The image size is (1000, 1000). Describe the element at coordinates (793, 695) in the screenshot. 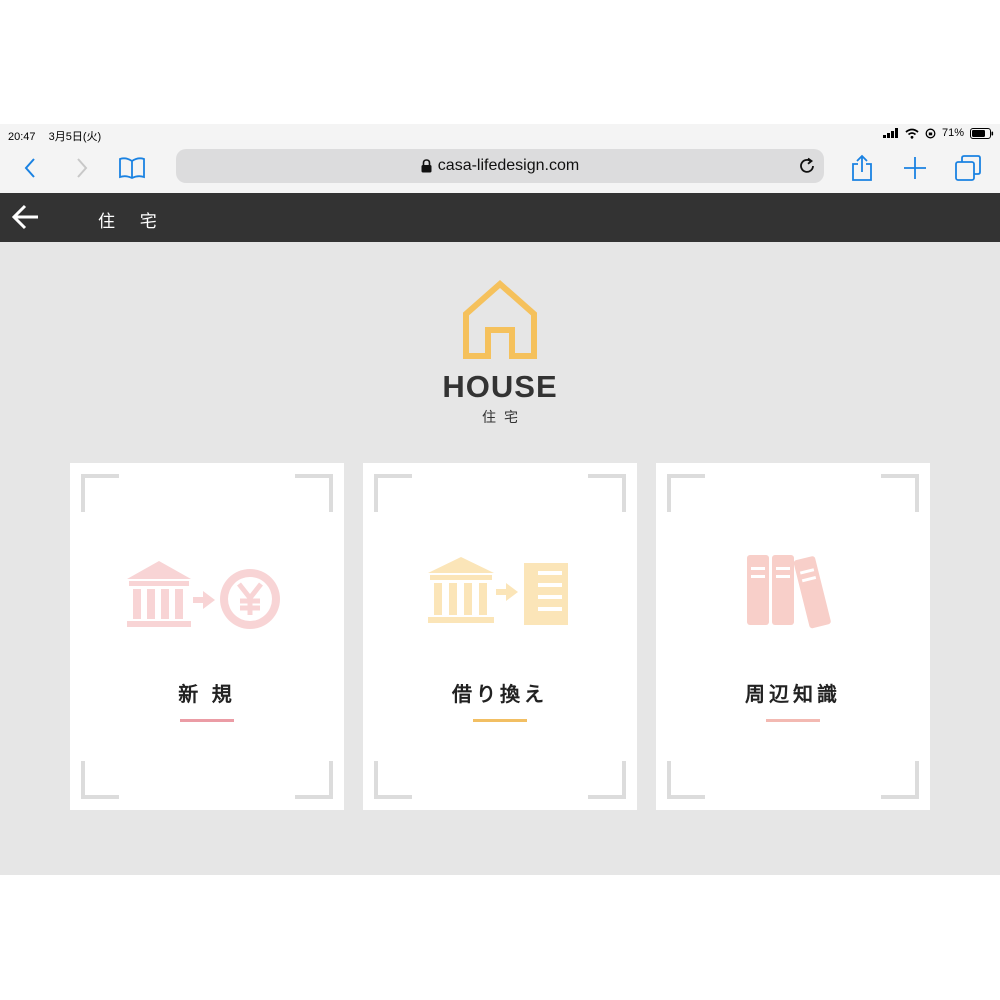

I see `card-label: 周辺知識` at that location.